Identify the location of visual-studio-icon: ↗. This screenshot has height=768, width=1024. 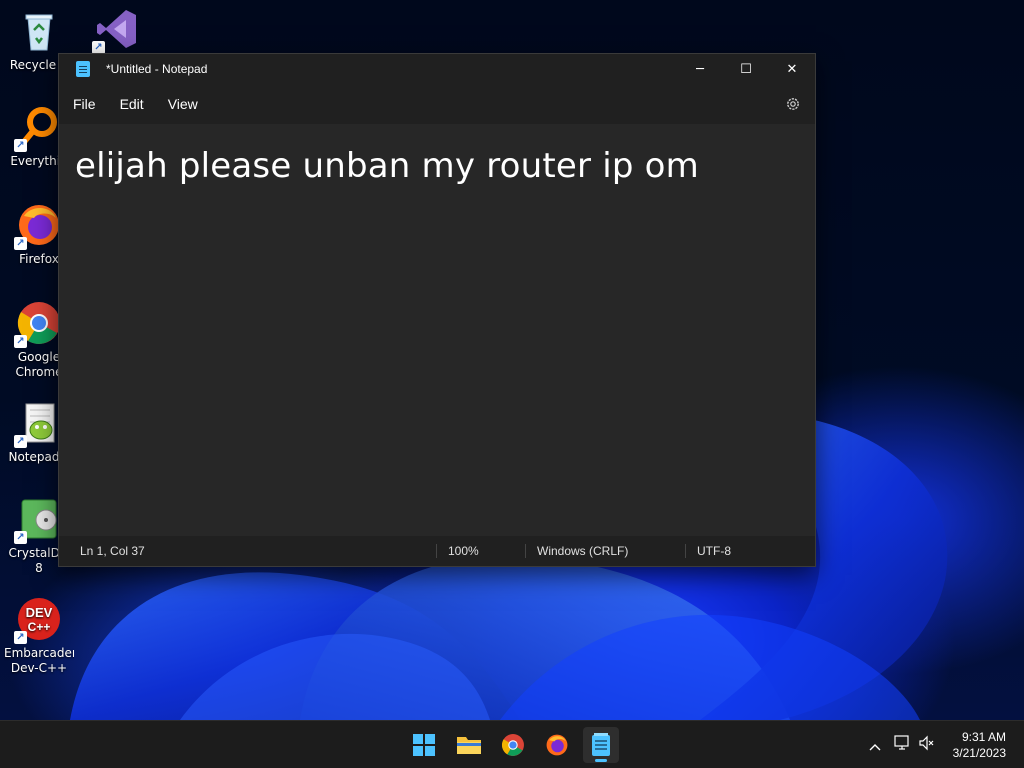
(116, 30).